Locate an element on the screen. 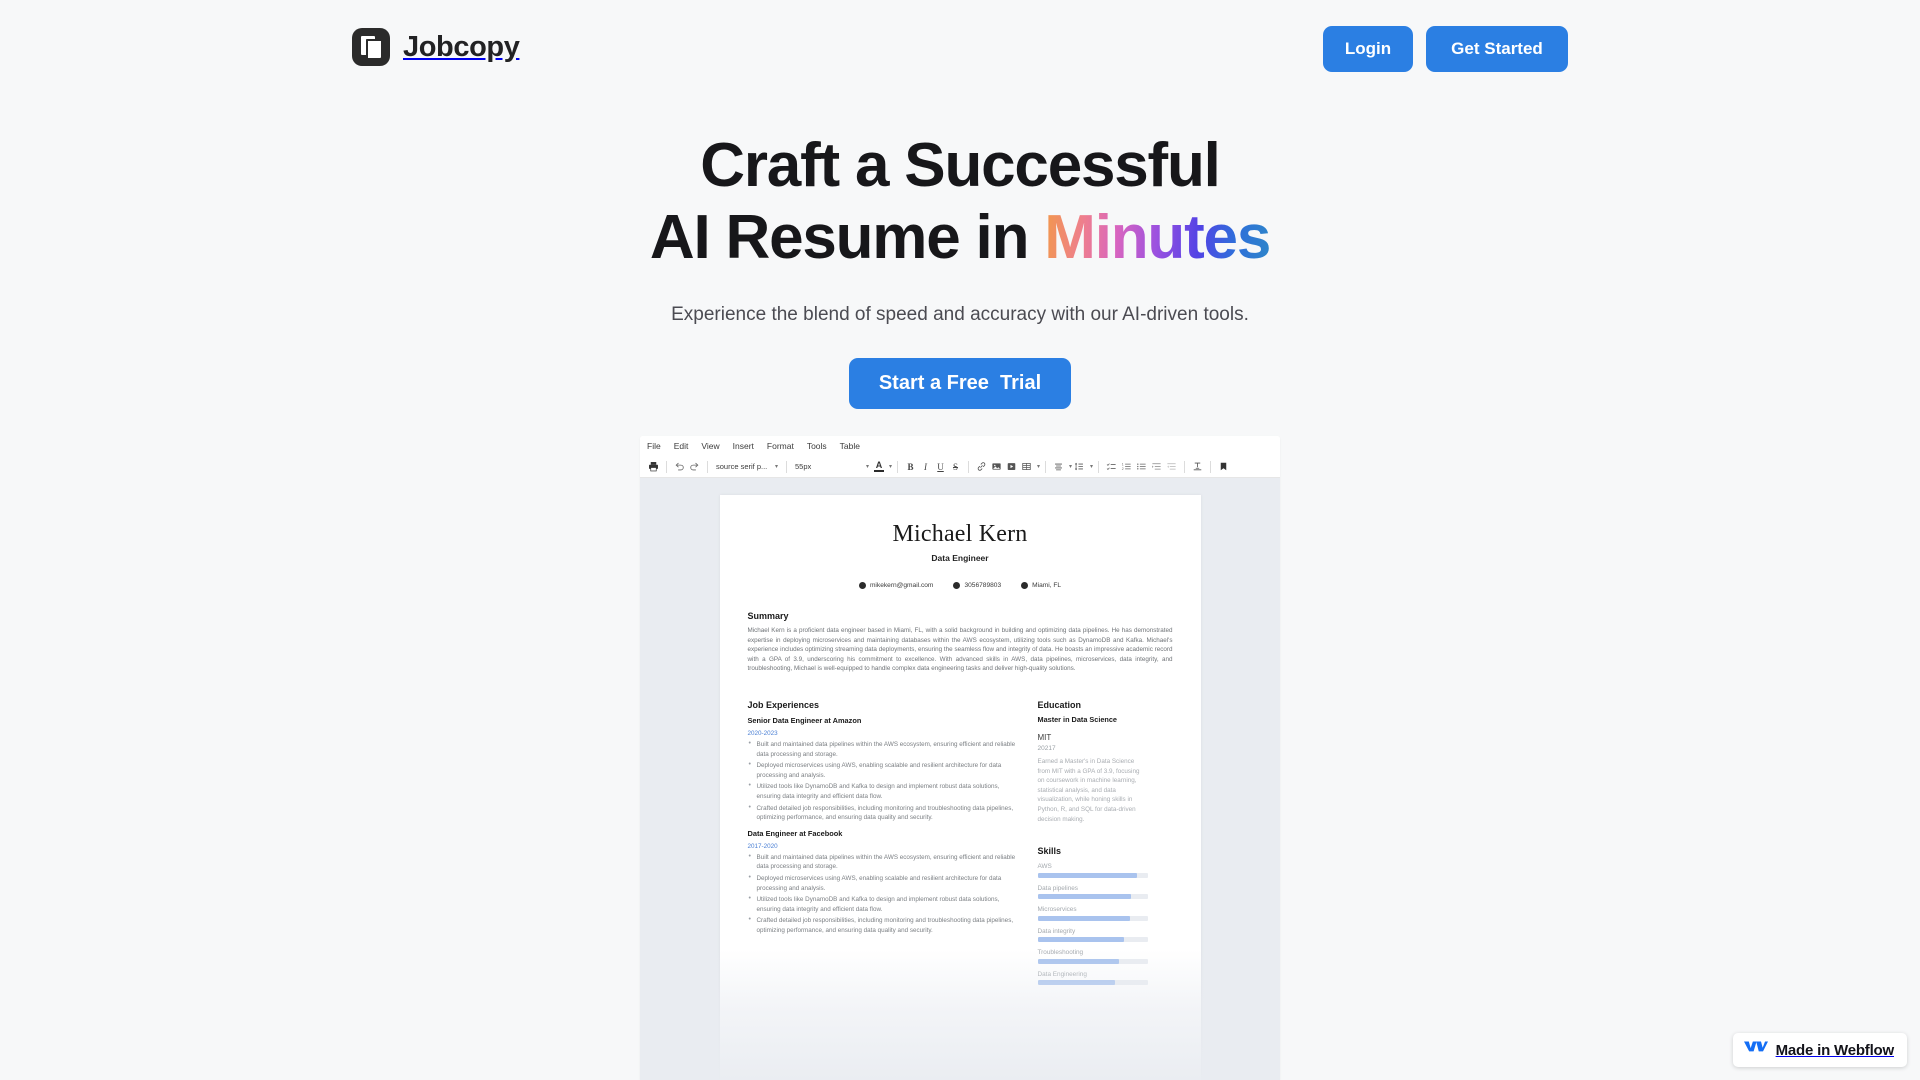 The image size is (1920, 1080). line-height-chevron-down-icon: ▾ is located at coordinates (1091, 466).